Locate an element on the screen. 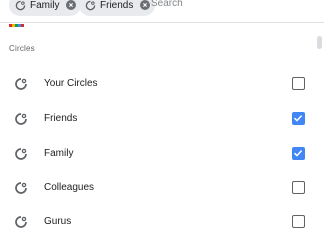 The width and height of the screenshot is (324, 243). chip-label: Family is located at coordinates (45, 5).